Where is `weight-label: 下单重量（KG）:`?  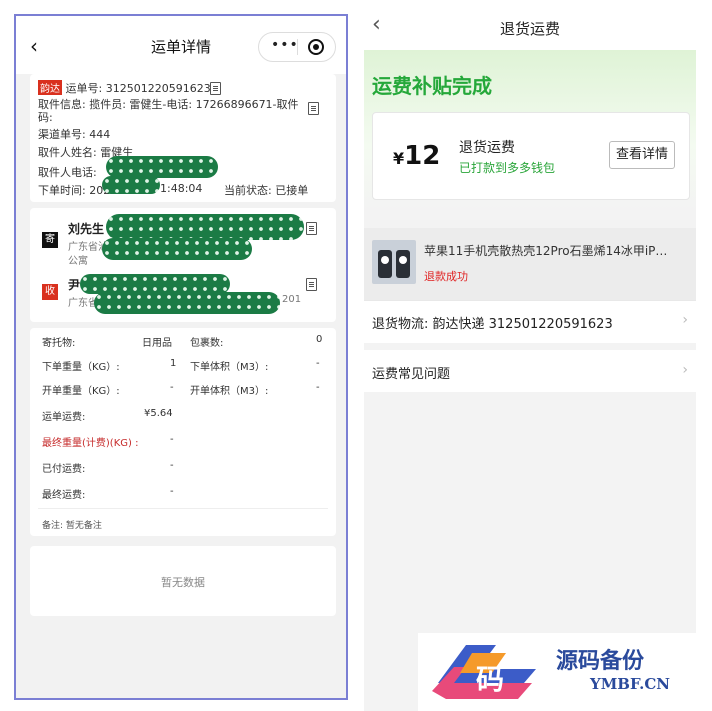 weight-label: 下单重量（KG）: is located at coordinates (81, 367).